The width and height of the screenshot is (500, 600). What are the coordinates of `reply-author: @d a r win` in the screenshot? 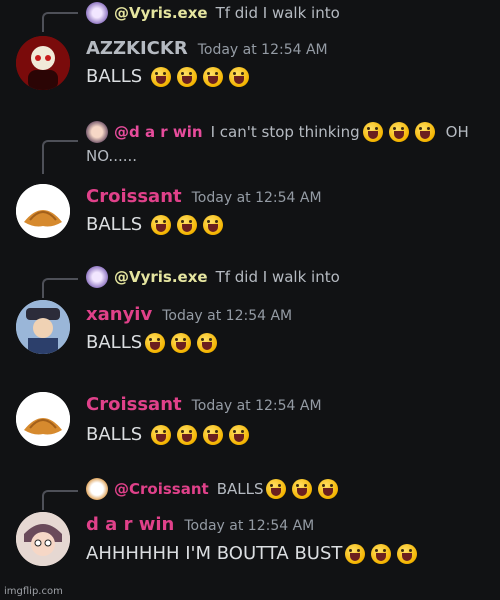 It's located at (158, 132).